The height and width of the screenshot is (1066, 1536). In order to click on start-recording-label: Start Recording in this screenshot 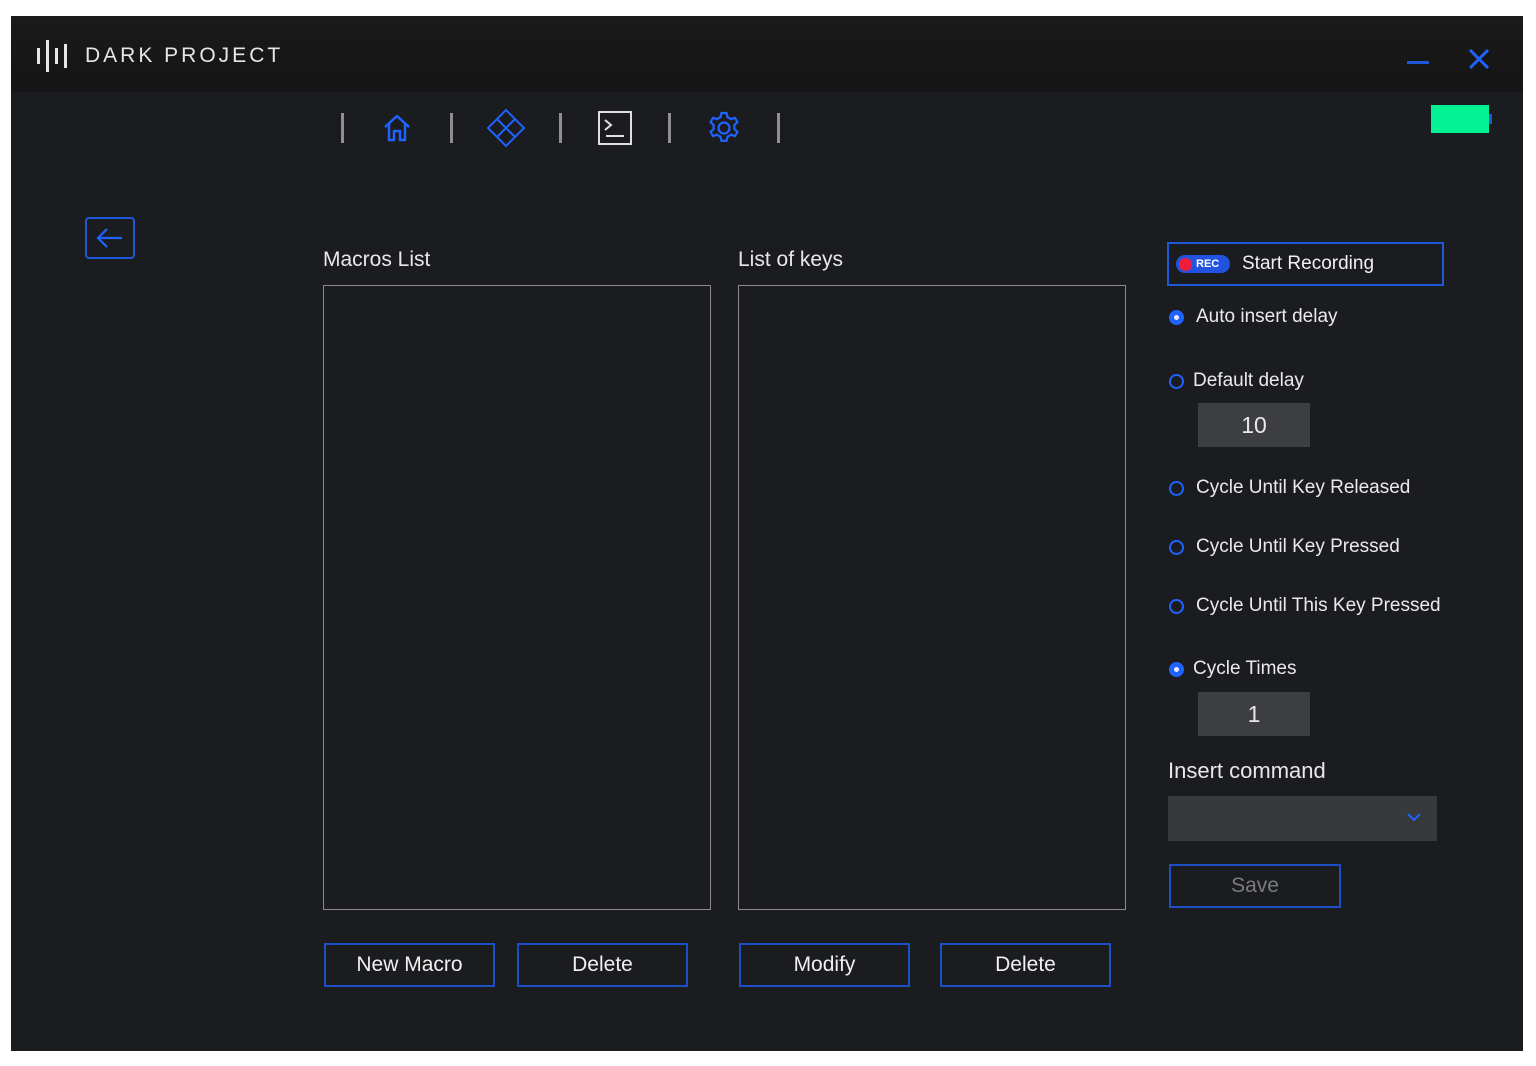, I will do `click(1308, 263)`.